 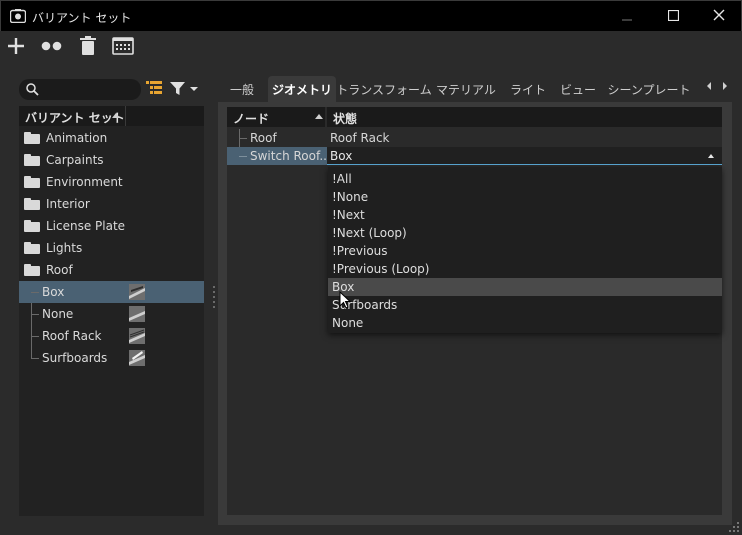 I want to click on tree-item-label: Box, so click(x=53, y=292).